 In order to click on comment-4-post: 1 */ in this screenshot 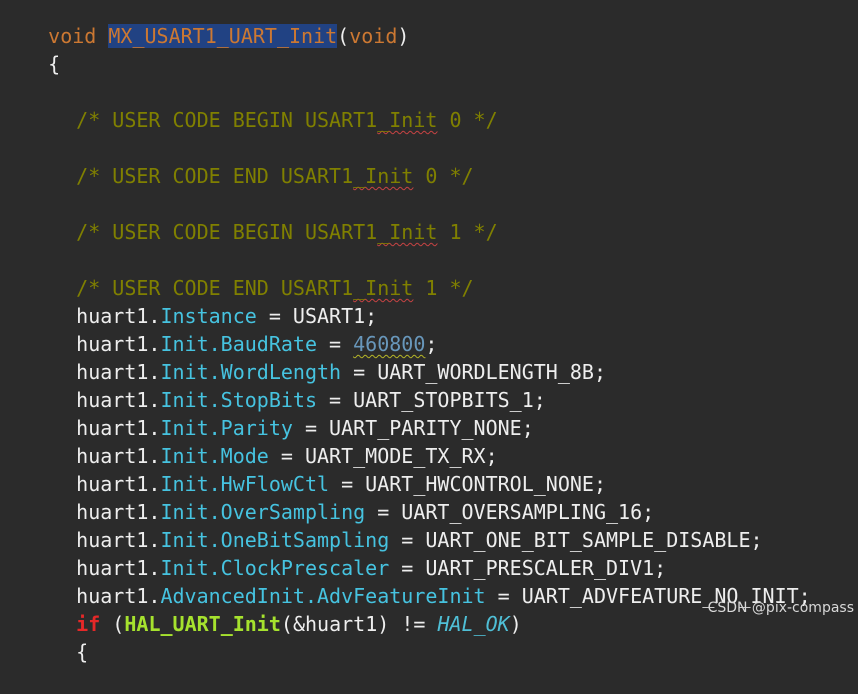, I will do `click(443, 288)`.